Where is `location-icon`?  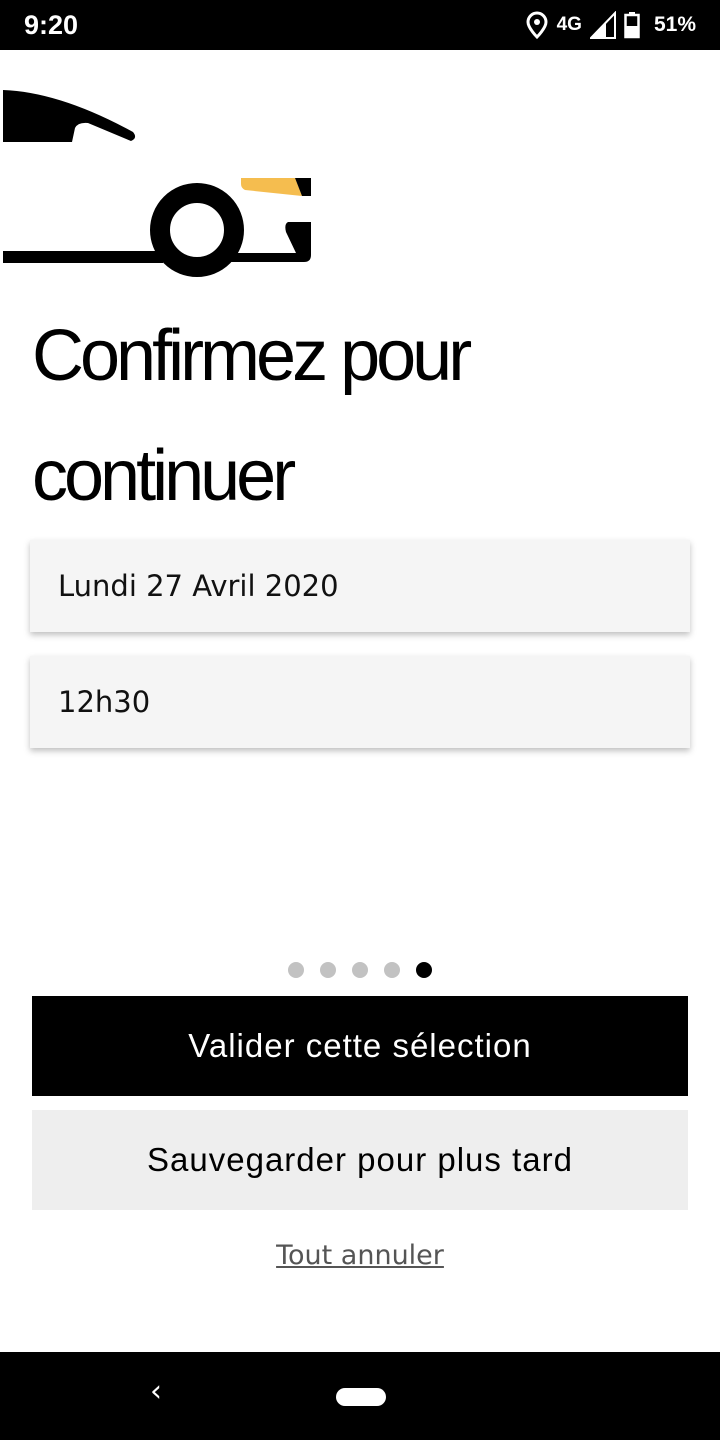
location-icon is located at coordinates (537, 25).